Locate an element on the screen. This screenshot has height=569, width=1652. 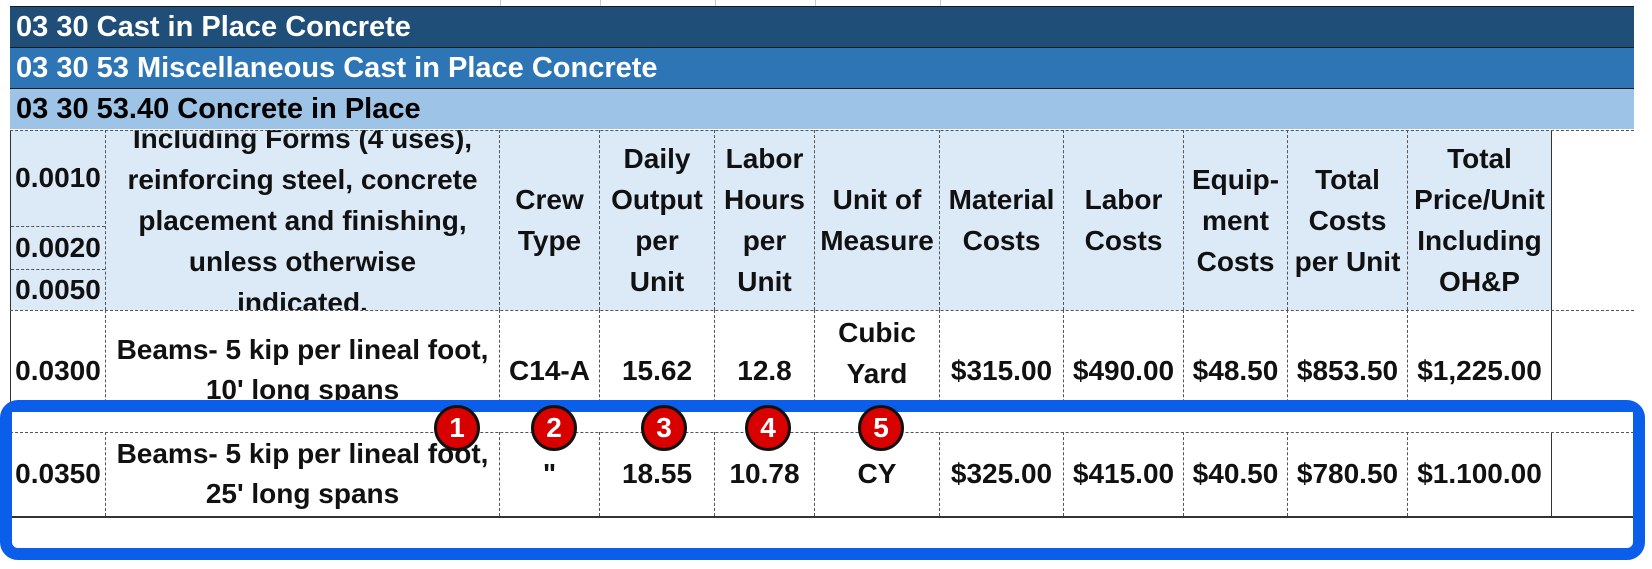
header-unit-of-measure: Unit of Measure is located at coordinates (877, 220).